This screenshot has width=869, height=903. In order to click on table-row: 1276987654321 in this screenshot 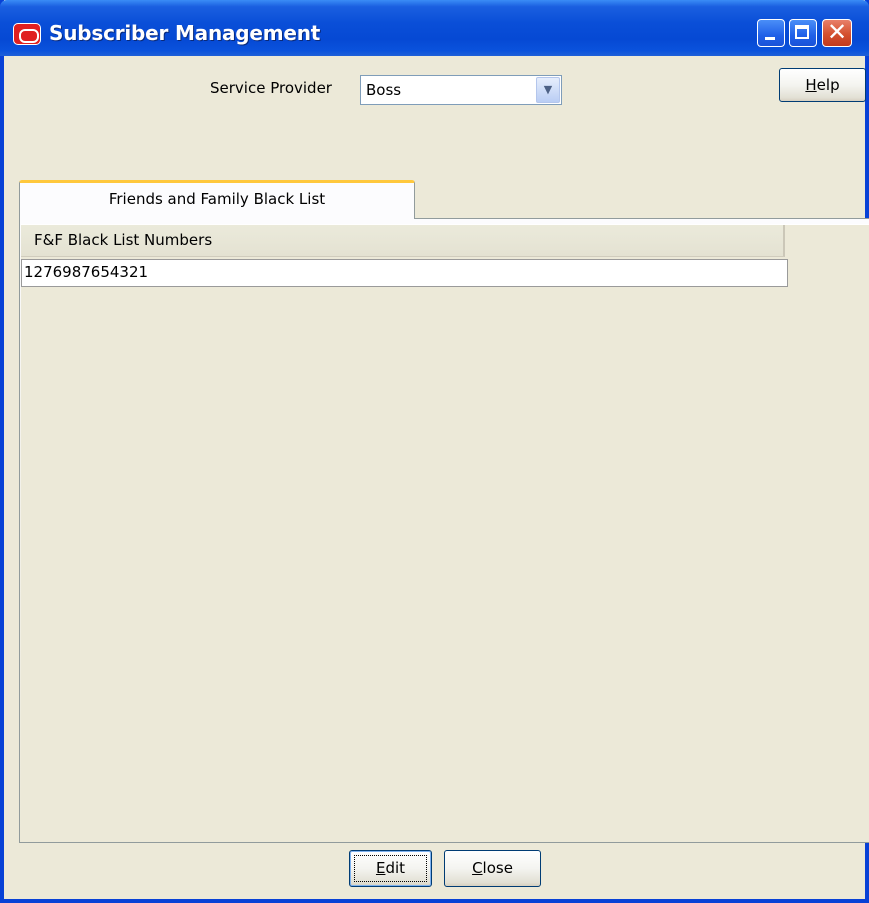, I will do `click(404, 273)`.